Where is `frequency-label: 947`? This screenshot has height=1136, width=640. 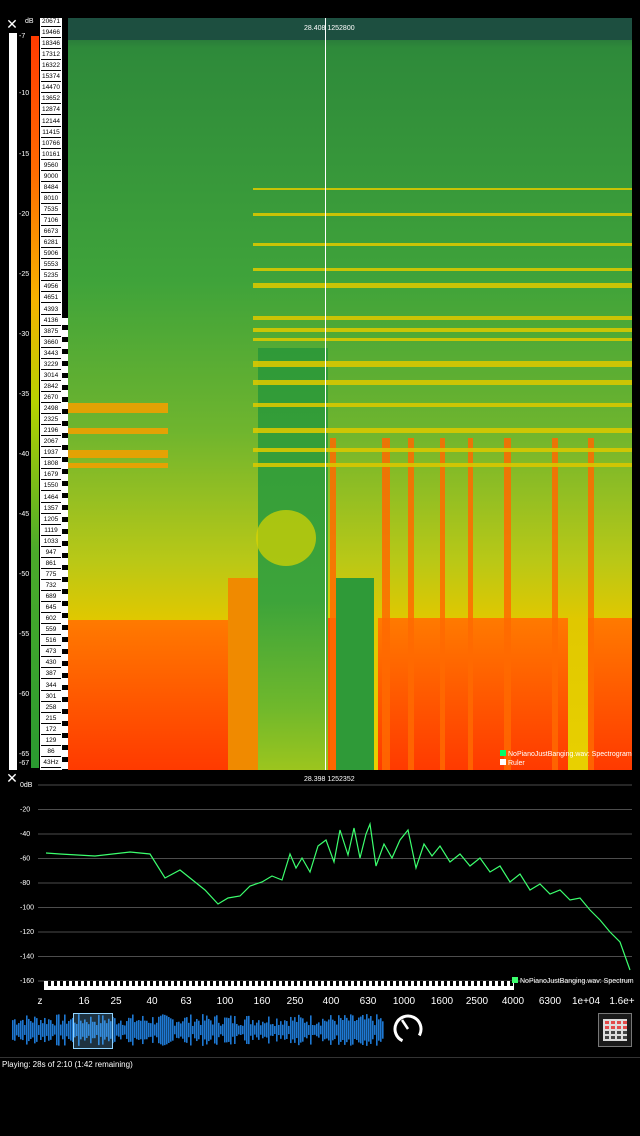 frequency-label: 947 is located at coordinates (51, 553).